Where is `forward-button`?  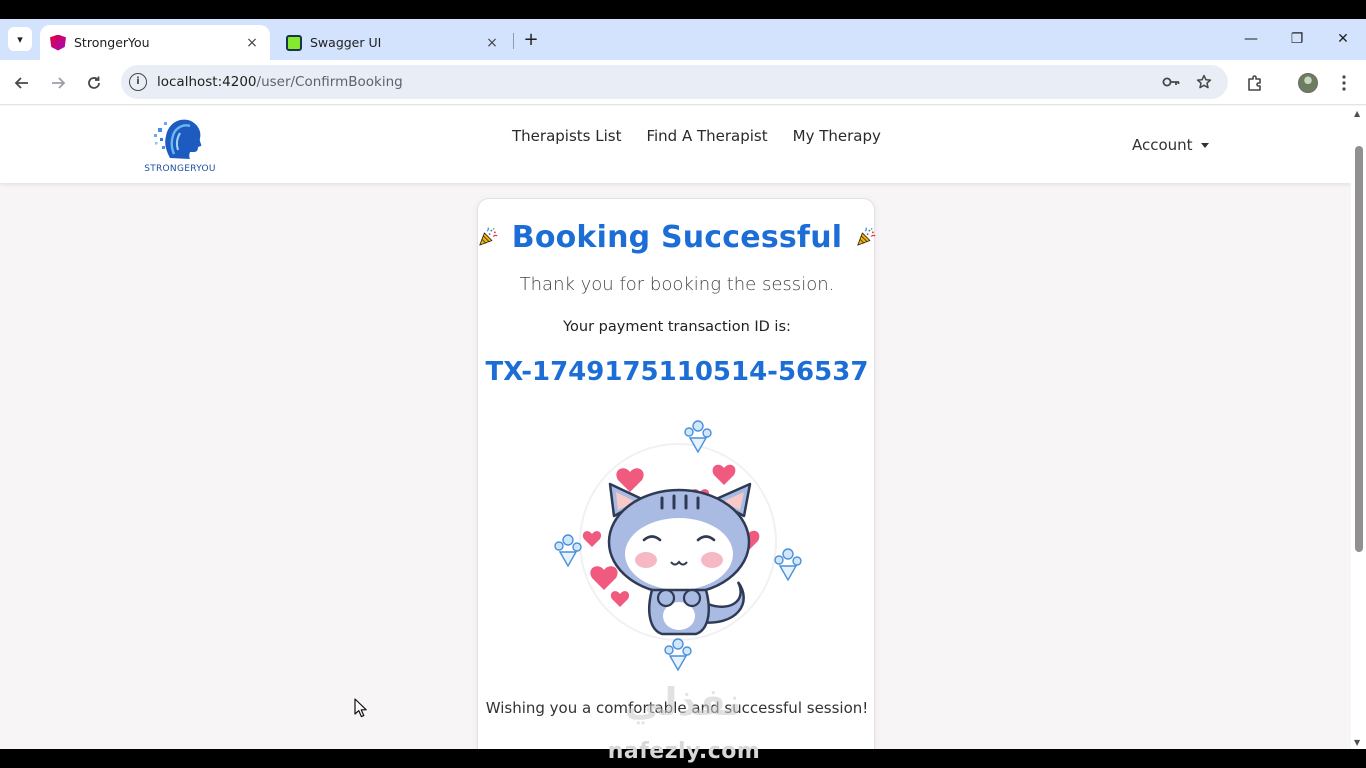 forward-button is located at coordinates (58, 83).